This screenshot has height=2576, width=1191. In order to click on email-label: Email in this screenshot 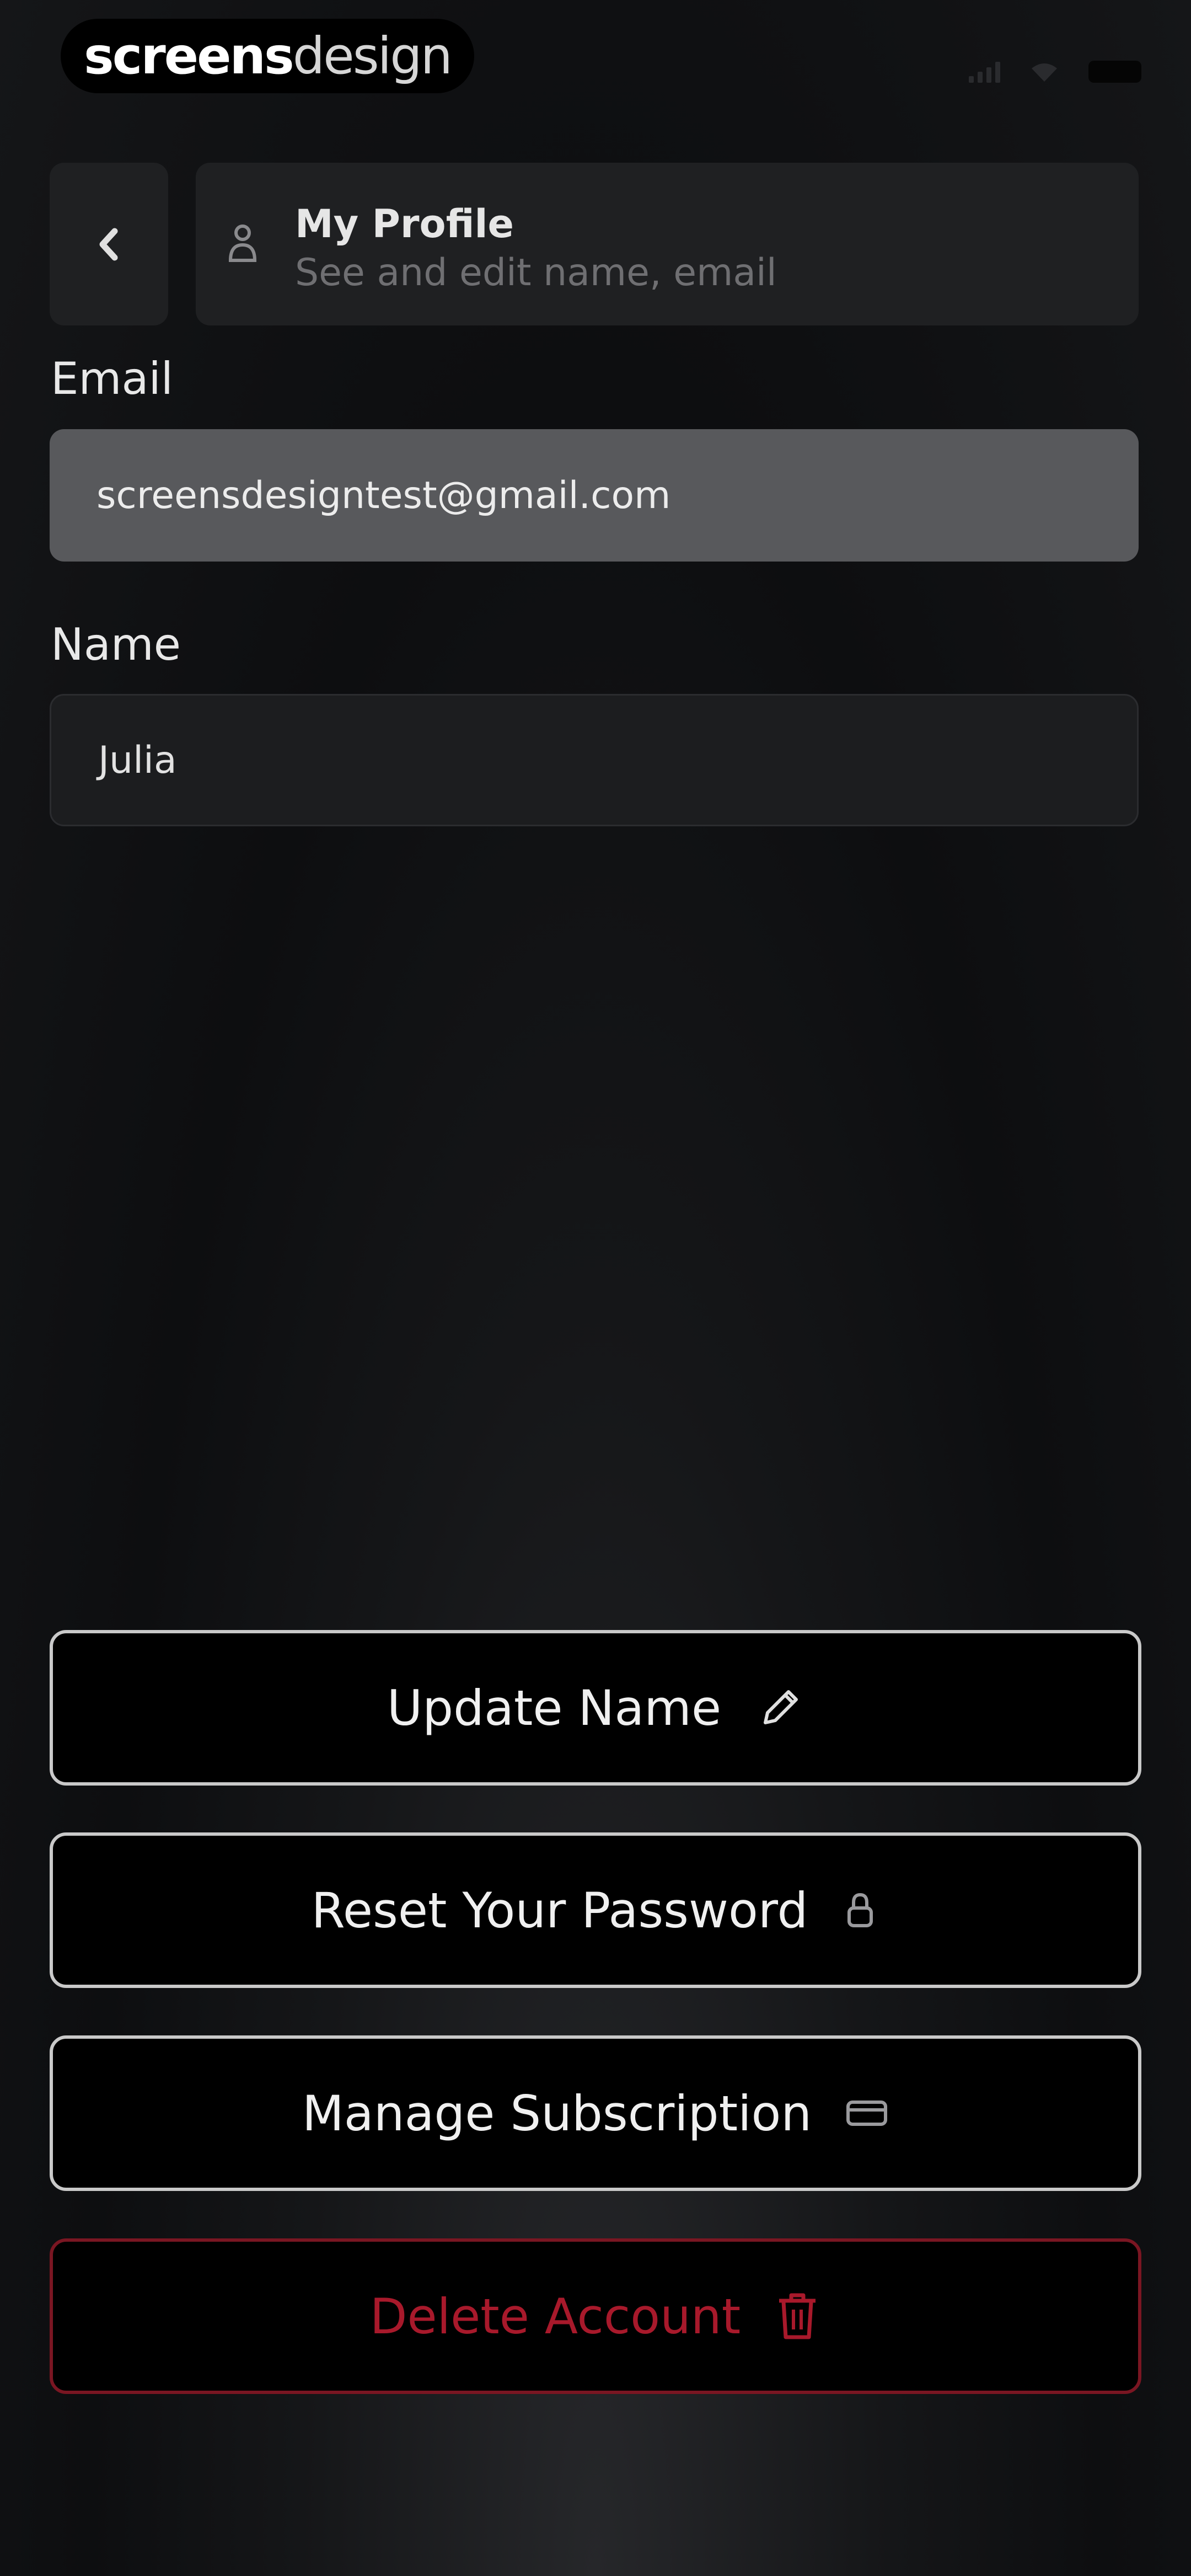, I will do `click(112, 378)`.